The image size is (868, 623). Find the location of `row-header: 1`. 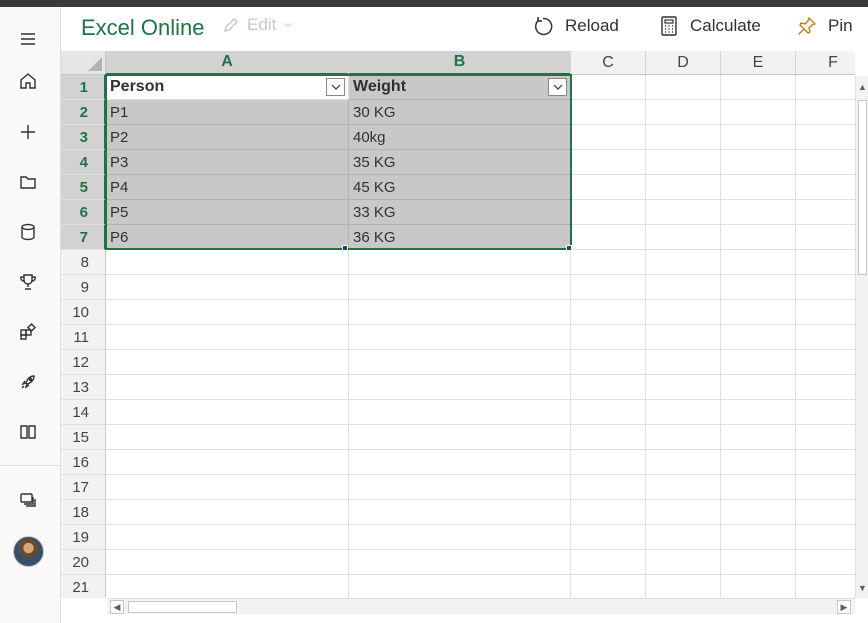

row-header: 1 is located at coordinates (83, 87).